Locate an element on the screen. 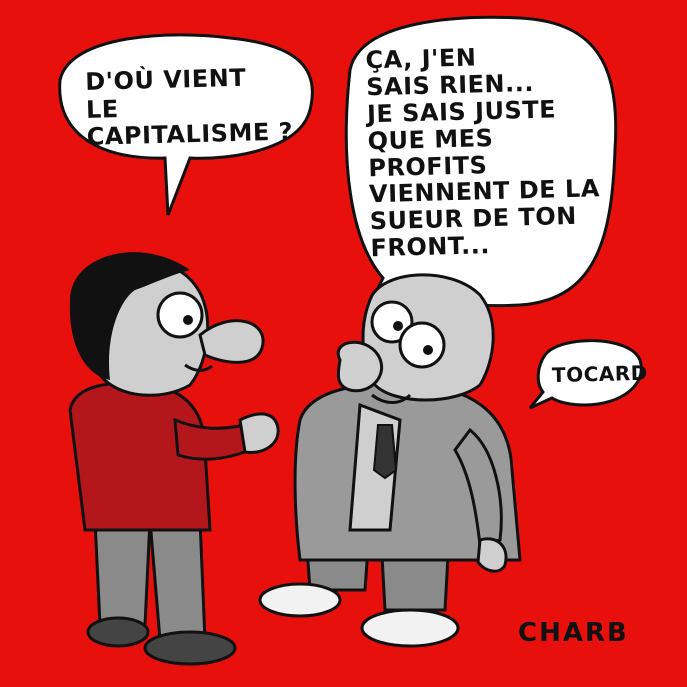 The height and width of the screenshot is (687, 687). question-text: D'où vient le capitalisme ? is located at coordinates (189, 107).